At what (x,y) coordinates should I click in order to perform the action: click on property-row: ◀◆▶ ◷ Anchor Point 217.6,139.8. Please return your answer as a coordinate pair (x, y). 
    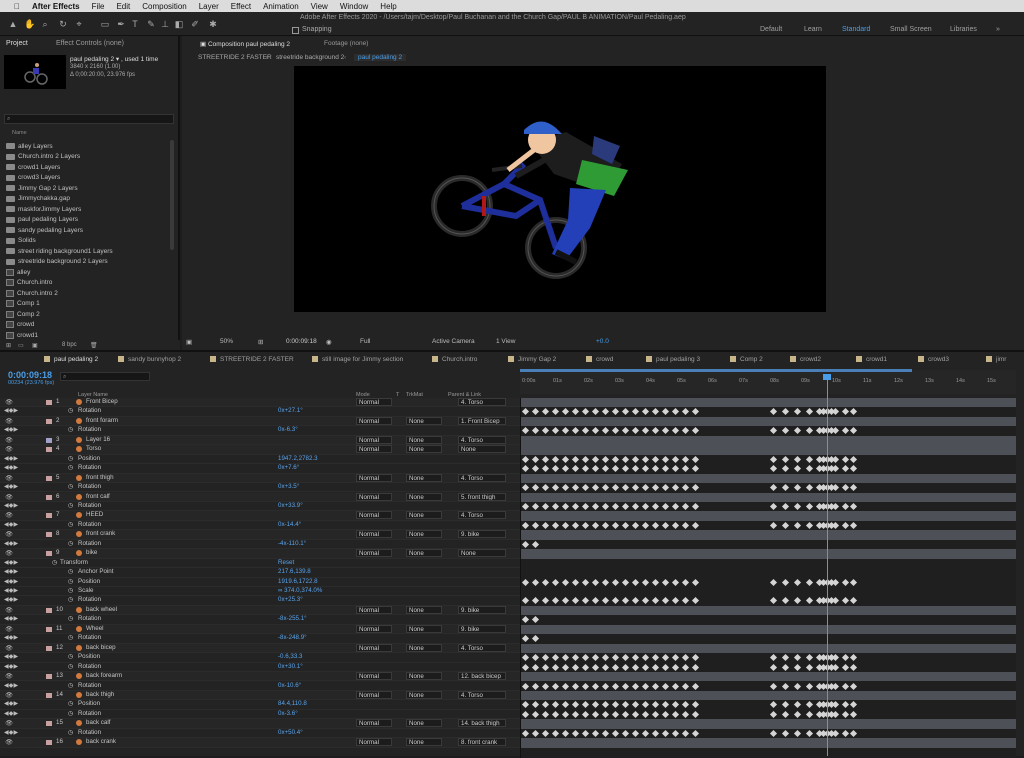
    Looking at the image, I should click on (260, 573).